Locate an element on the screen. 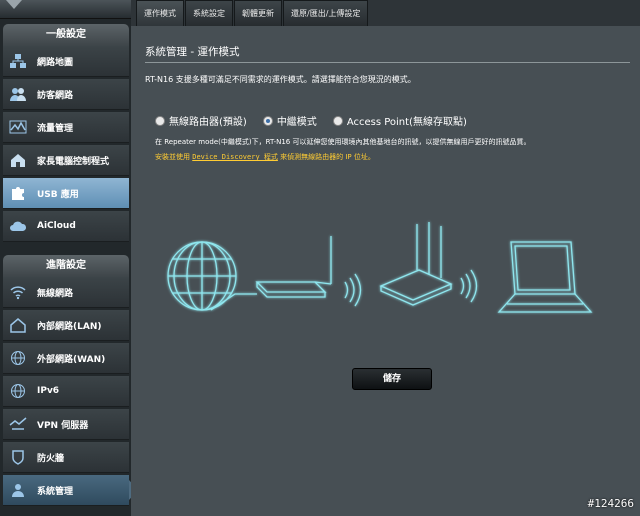 The height and width of the screenshot is (516, 640). sidebar-item-wireless: 無線網路 is located at coordinates (66, 292).